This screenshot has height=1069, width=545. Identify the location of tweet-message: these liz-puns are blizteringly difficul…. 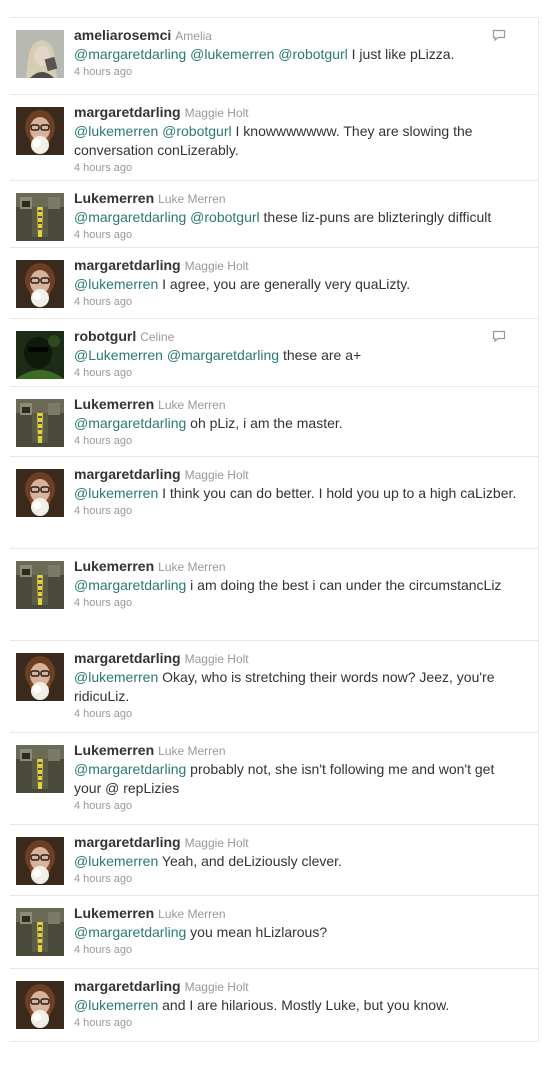
(375, 217).